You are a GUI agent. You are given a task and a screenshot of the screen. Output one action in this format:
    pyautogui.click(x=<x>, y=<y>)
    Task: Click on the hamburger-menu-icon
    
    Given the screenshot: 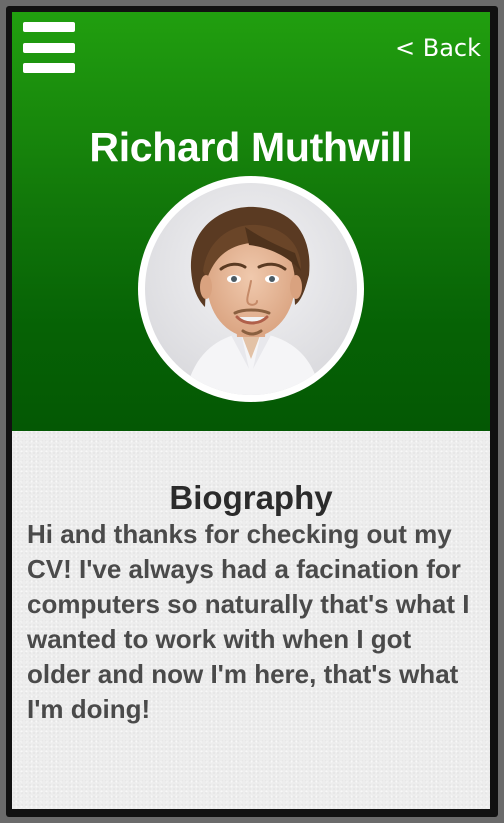 What is the action you would take?
    pyautogui.click(x=49, y=48)
    